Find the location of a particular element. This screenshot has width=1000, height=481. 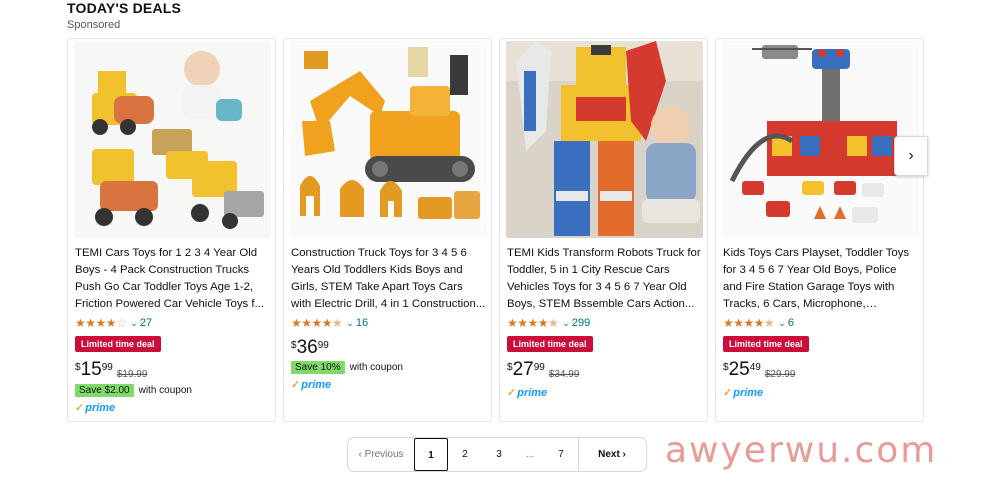

coupon: Save 10% with coupon is located at coordinates (347, 367).